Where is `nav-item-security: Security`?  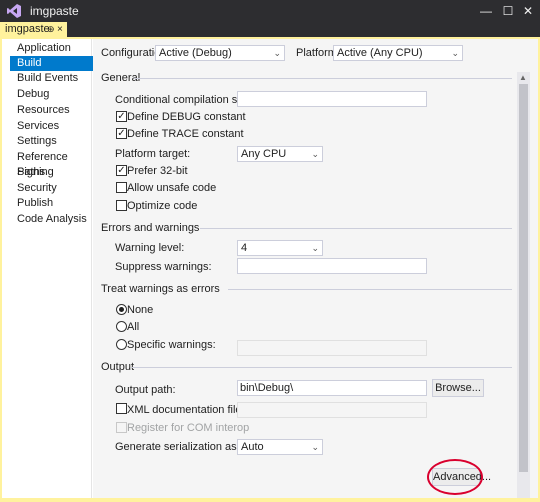
nav-item-security: Security is located at coordinates (52, 188).